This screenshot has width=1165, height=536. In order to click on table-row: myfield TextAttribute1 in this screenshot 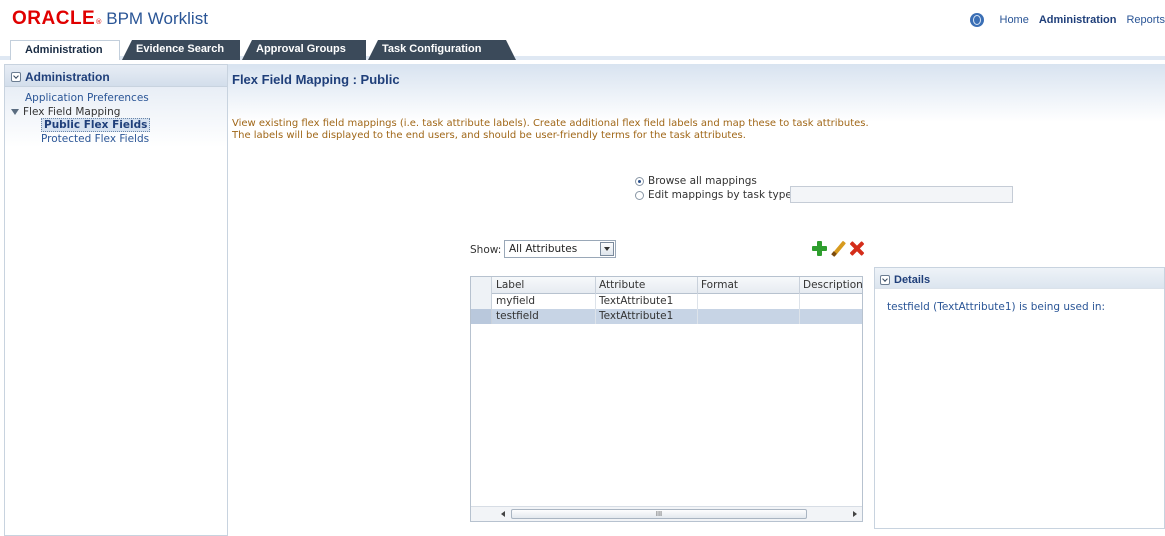, I will do `click(666, 301)`.